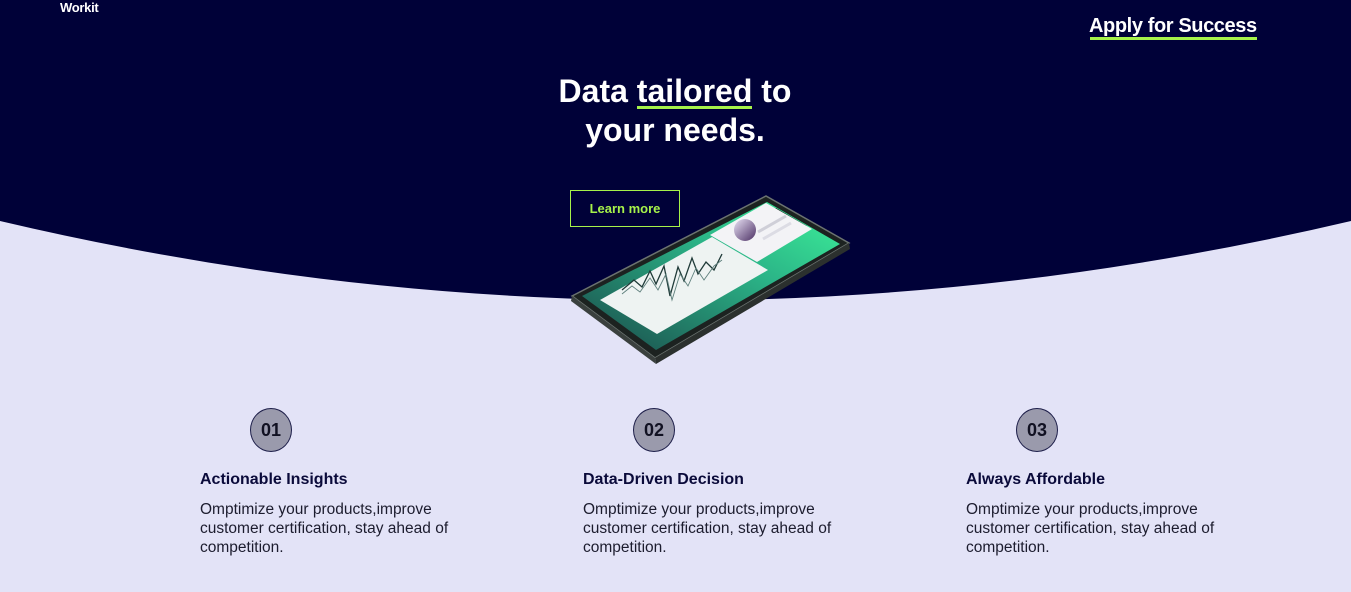  I want to click on feature-number-badge: 03, so click(1037, 430).